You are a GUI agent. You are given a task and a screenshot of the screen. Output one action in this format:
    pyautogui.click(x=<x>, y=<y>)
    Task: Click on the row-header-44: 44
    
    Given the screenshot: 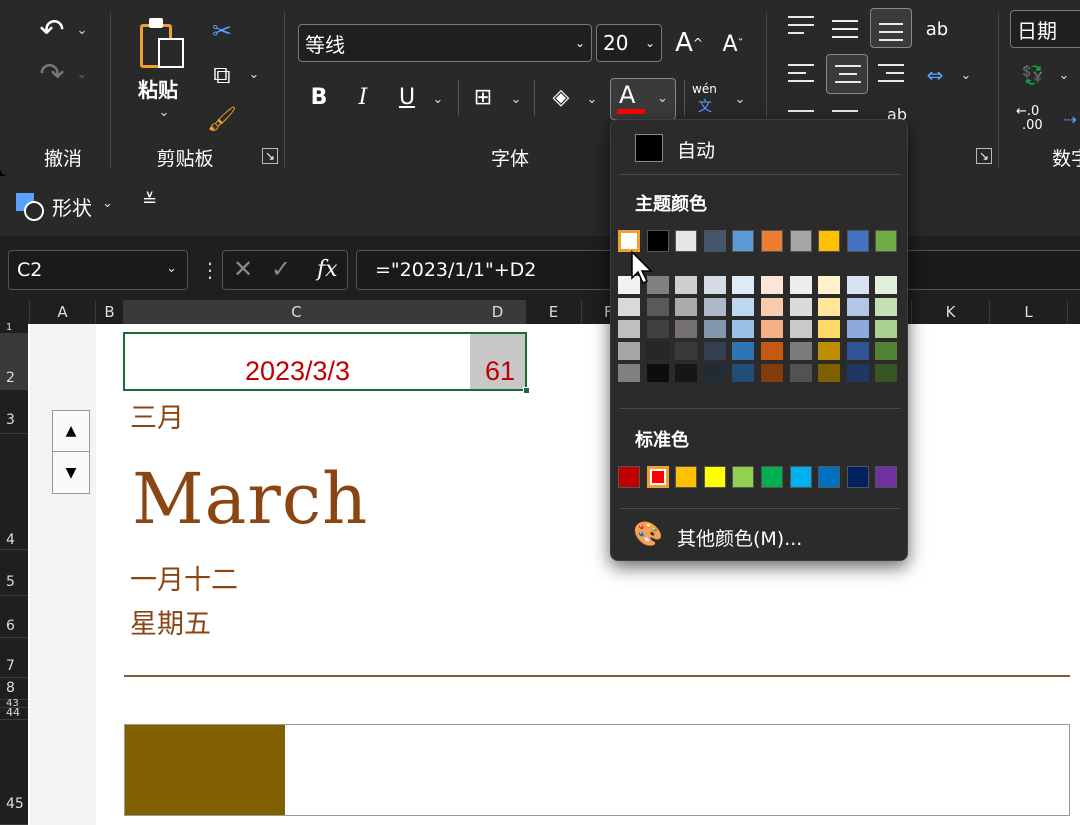 What is the action you would take?
    pyautogui.click(x=14, y=713)
    